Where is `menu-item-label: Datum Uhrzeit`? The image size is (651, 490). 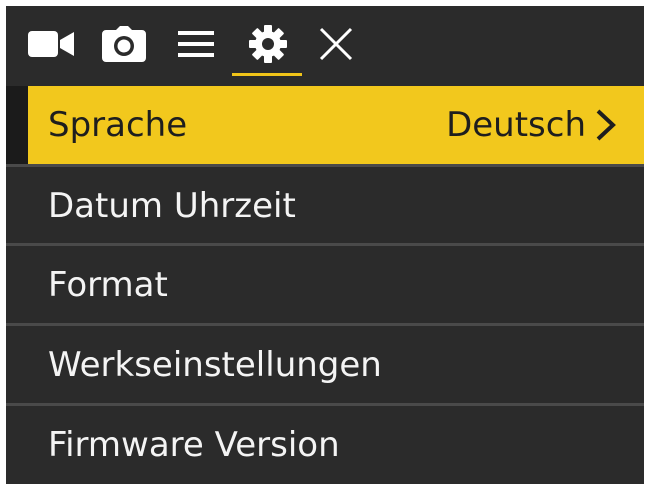
menu-item-label: Datum Uhrzeit is located at coordinates (172, 206).